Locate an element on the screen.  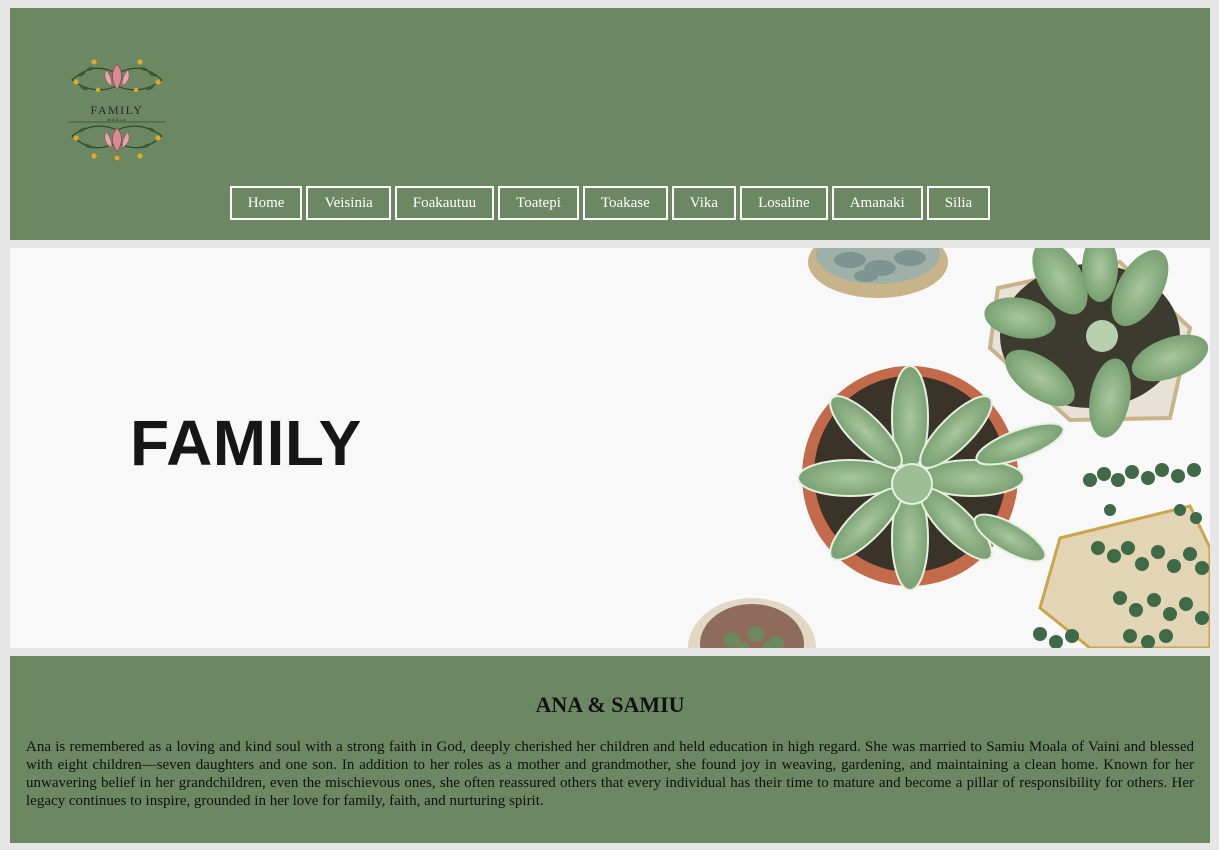
nav-item-home: Home is located at coordinates (266, 203).